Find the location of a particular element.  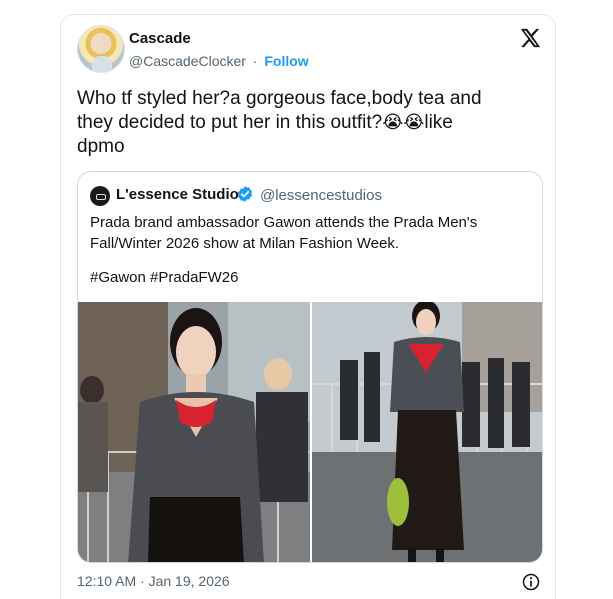

quoted-author-name: L'essence Studios is located at coordinates (181, 194).